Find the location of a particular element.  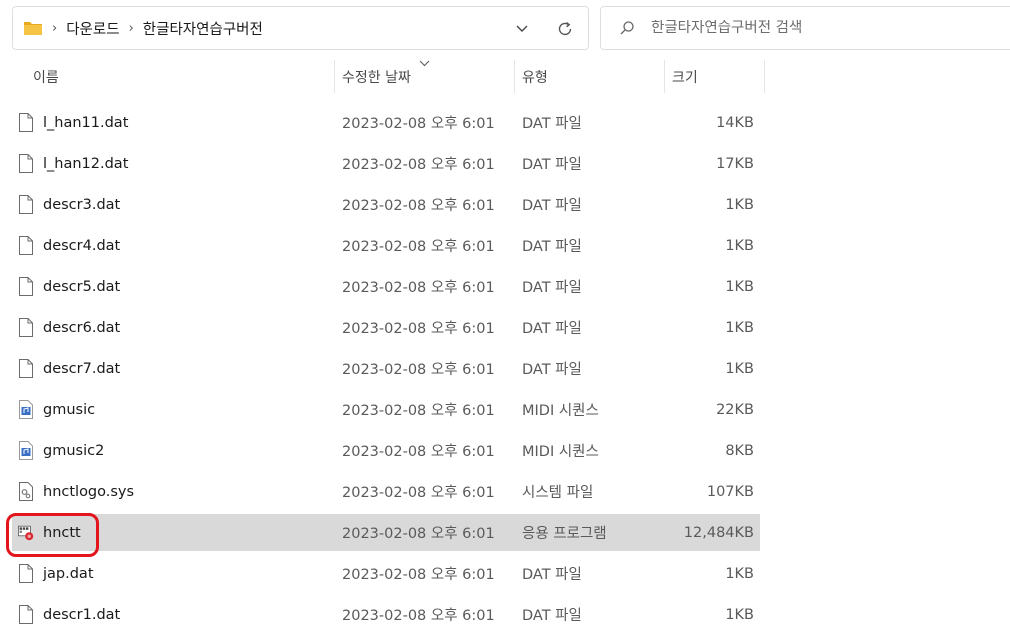

file-row: jap.dat 2023-02-08 오후 6:01 DAT 파일 1KB is located at coordinates (386, 573).